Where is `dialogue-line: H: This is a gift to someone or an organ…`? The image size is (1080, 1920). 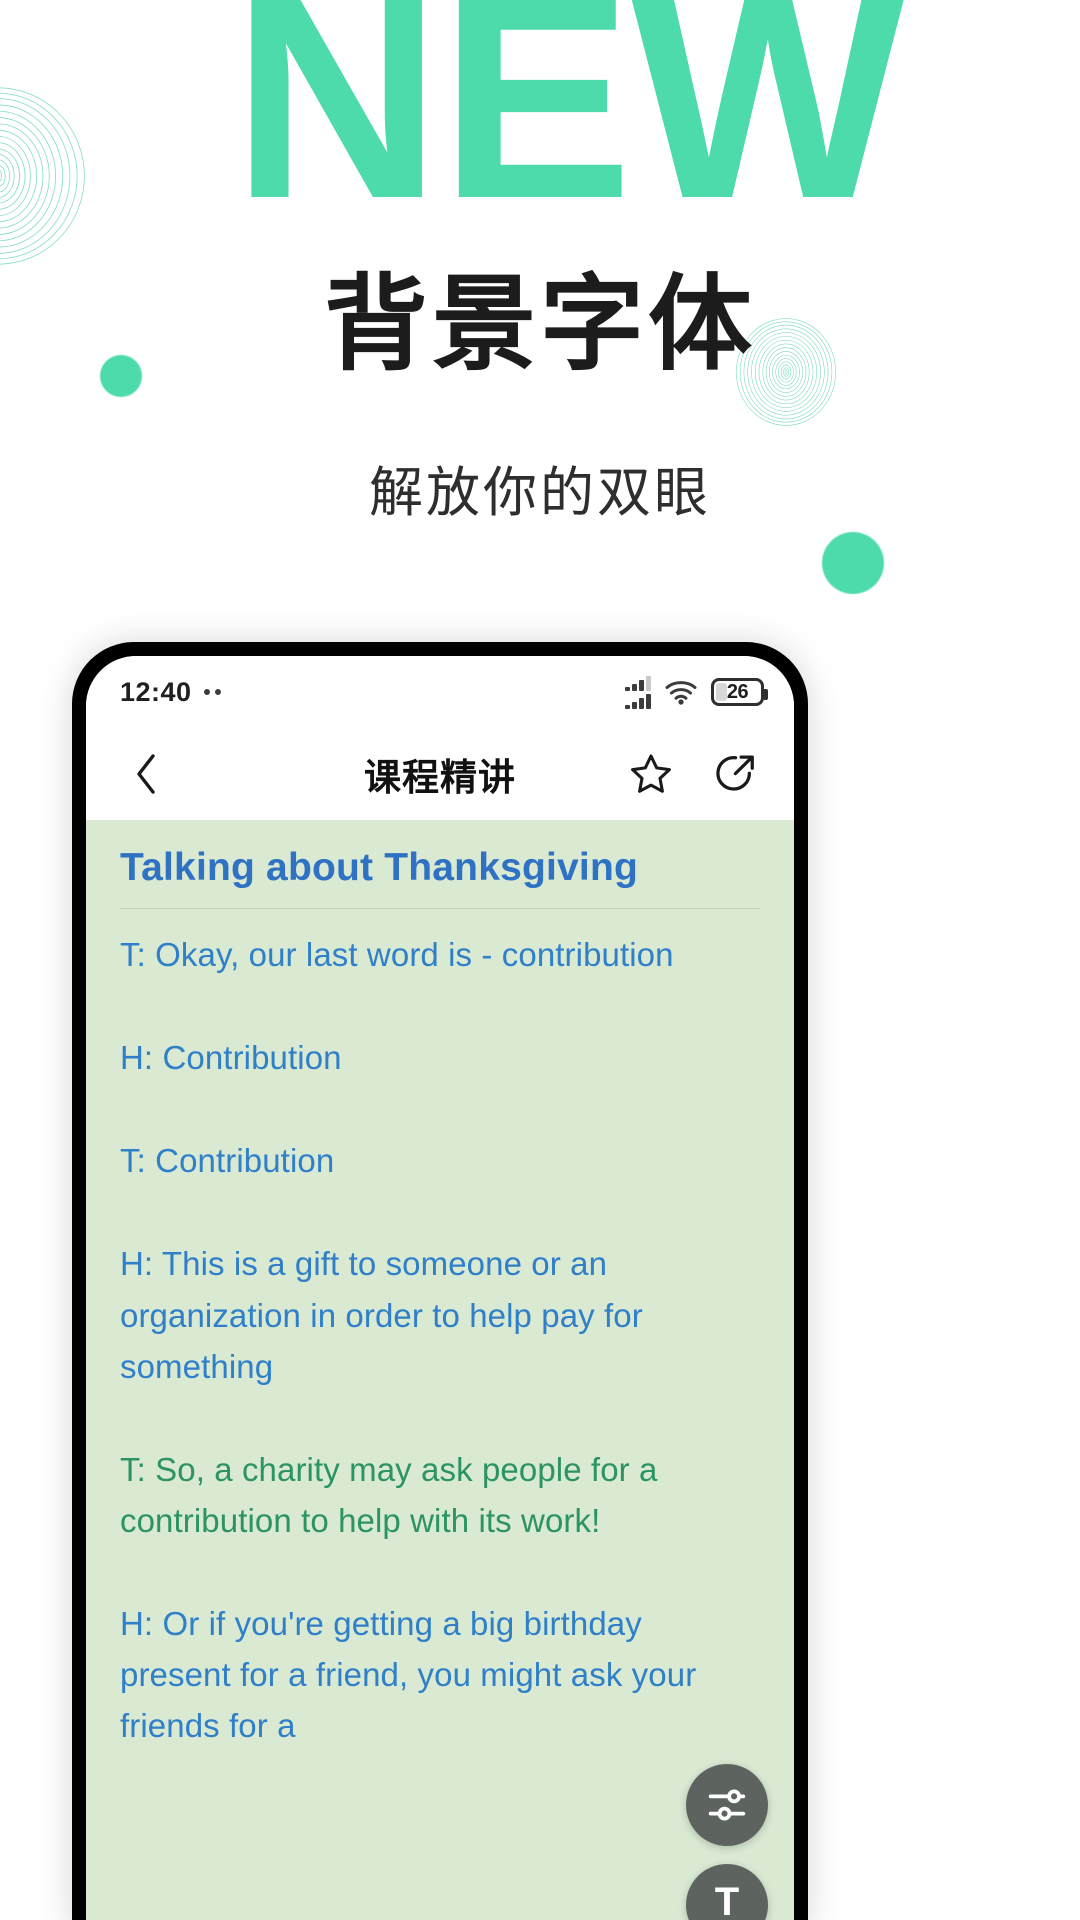 dialogue-line: H: This is a gift to someone or an organ… is located at coordinates (381, 1315).